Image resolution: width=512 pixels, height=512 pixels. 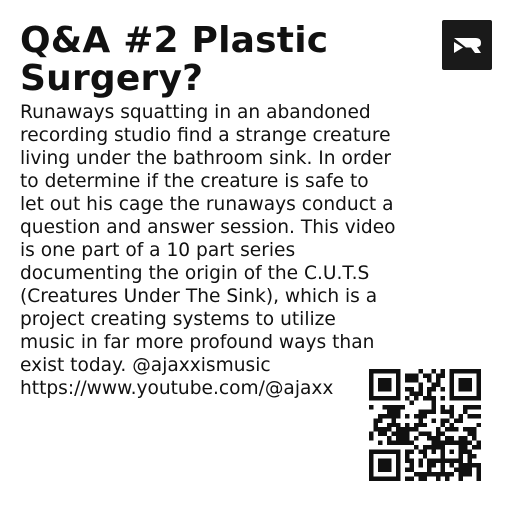 I want to click on brand-logo-glyph, so click(x=467, y=45).